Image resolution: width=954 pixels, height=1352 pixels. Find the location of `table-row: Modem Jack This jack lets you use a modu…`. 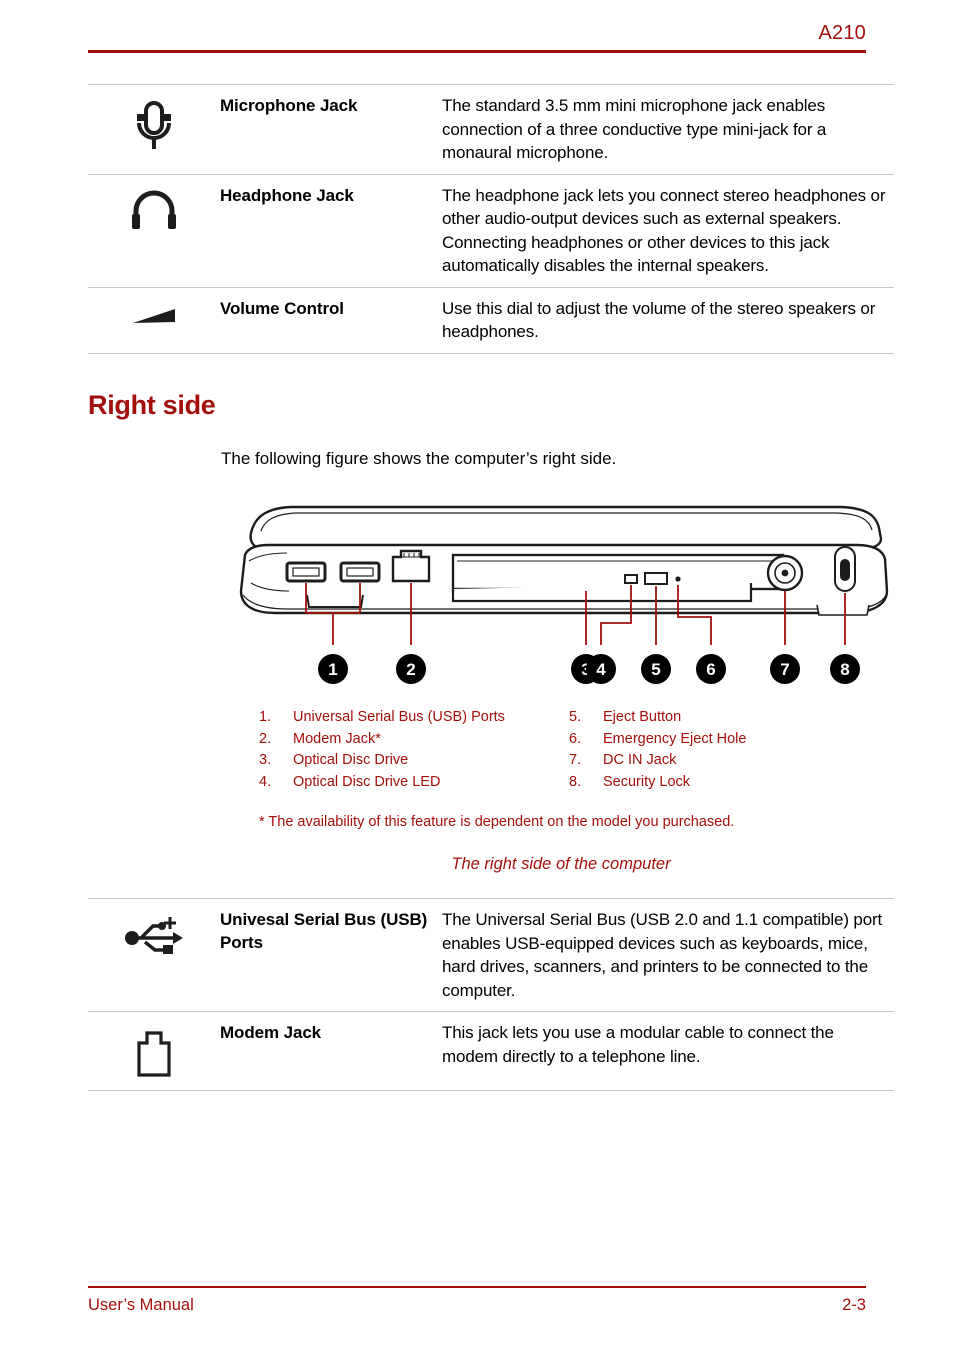

table-row: Modem Jack This jack lets you use a modu… is located at coordinates (491, 1051).